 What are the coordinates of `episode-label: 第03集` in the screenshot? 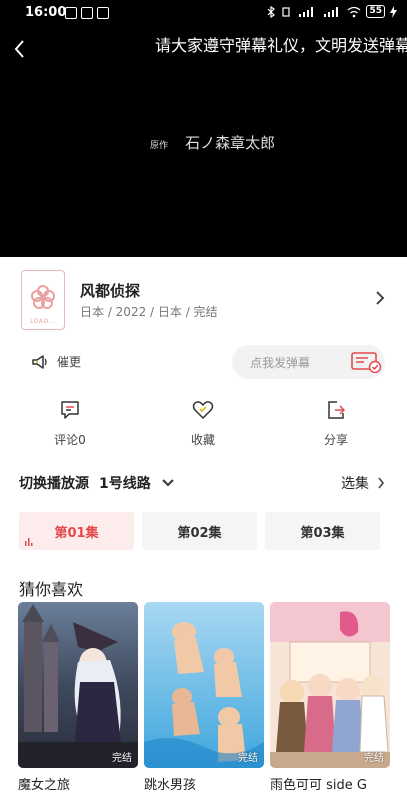 It's located at (322, 533).